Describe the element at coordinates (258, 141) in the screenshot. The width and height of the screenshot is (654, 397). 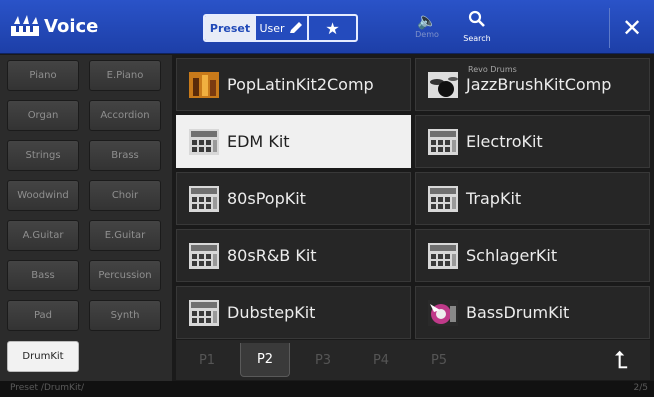
I see `voice-name: EDM Kit` at that location.